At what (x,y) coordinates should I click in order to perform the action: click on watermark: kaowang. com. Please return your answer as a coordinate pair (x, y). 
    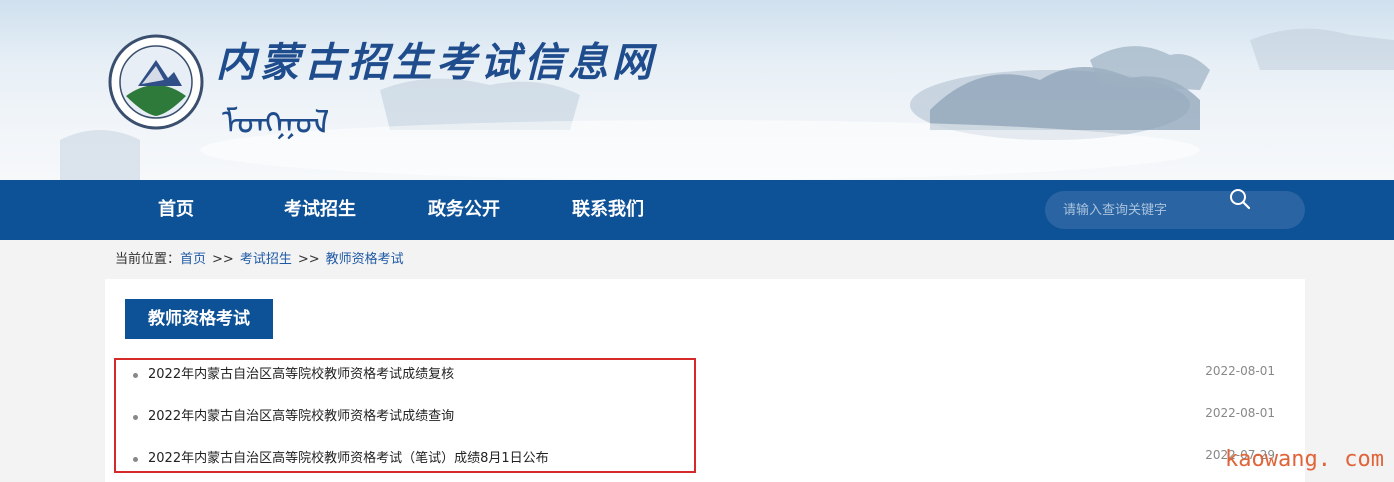
    Looking at the image, I should click on (1304, 459).